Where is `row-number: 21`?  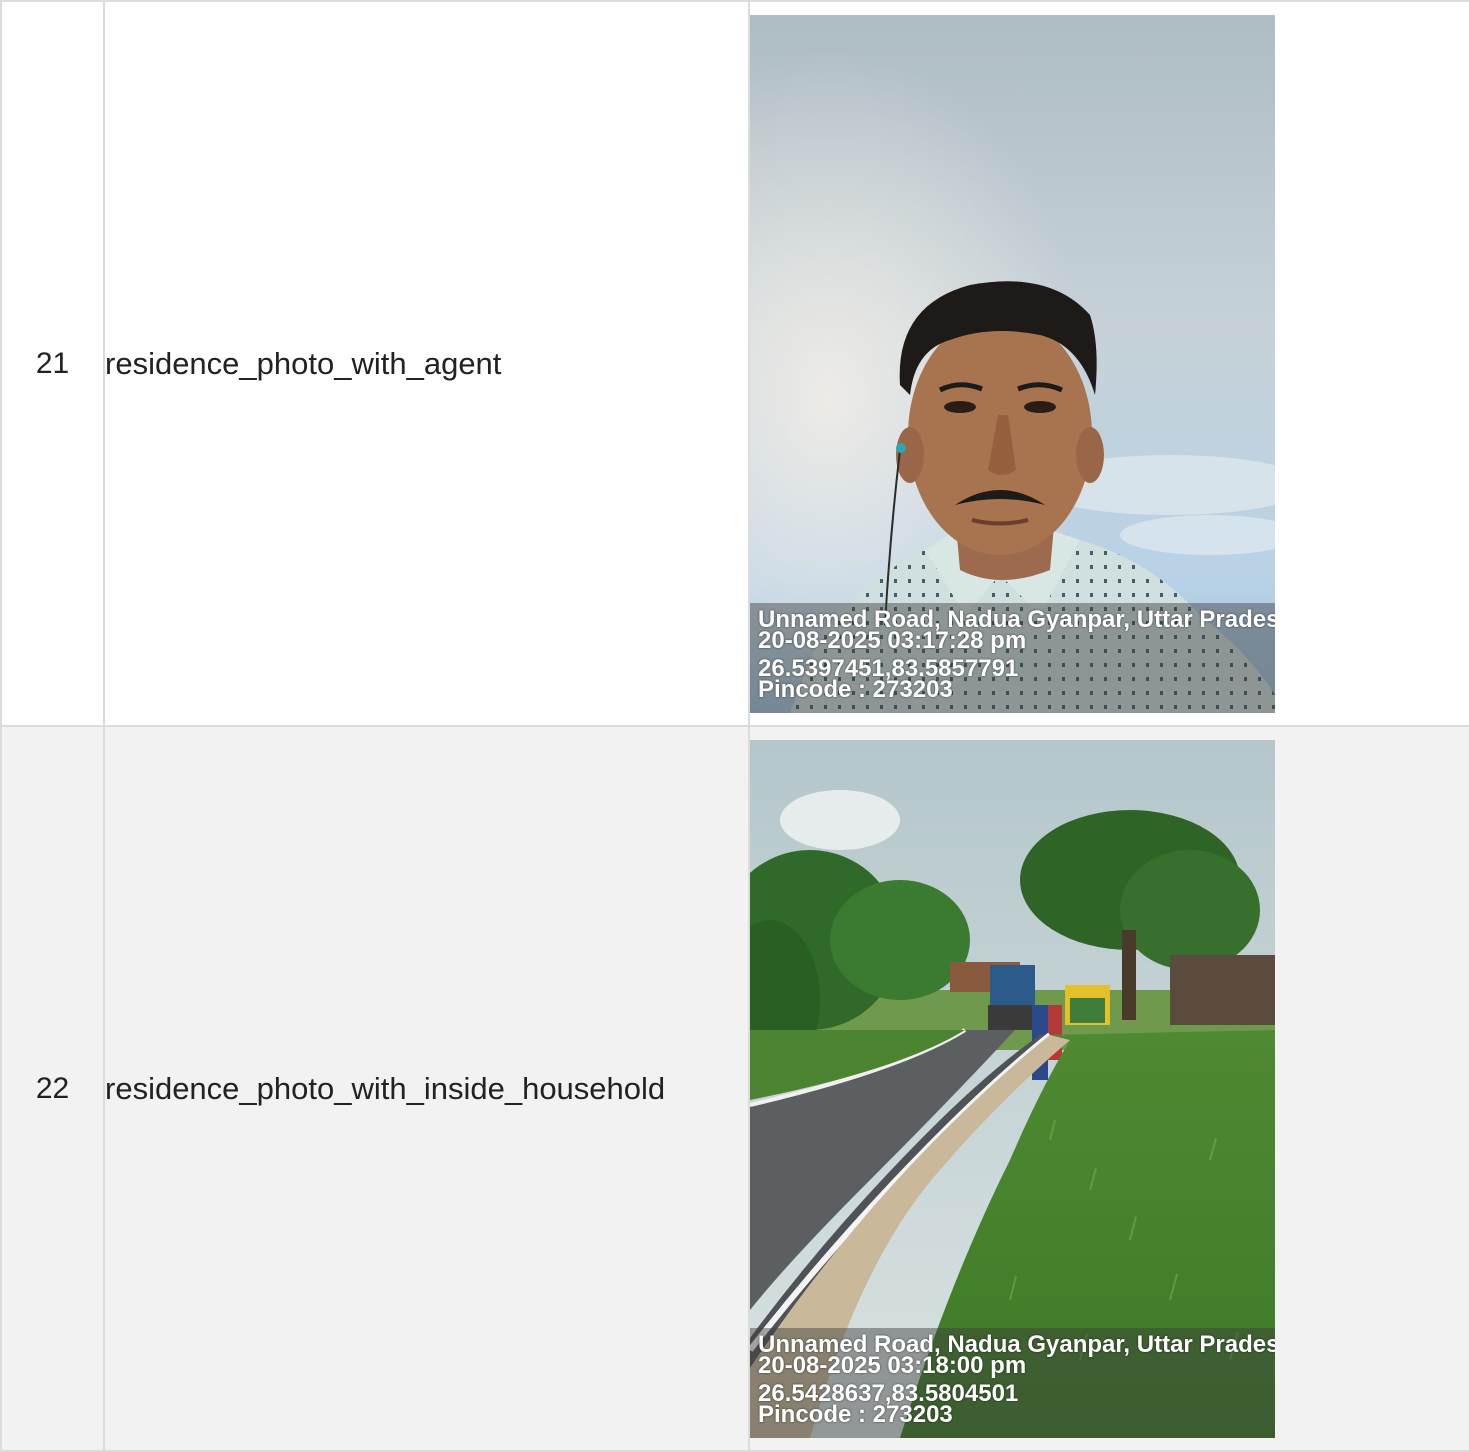 row-number: 21 is located at coordinates (52, 363).